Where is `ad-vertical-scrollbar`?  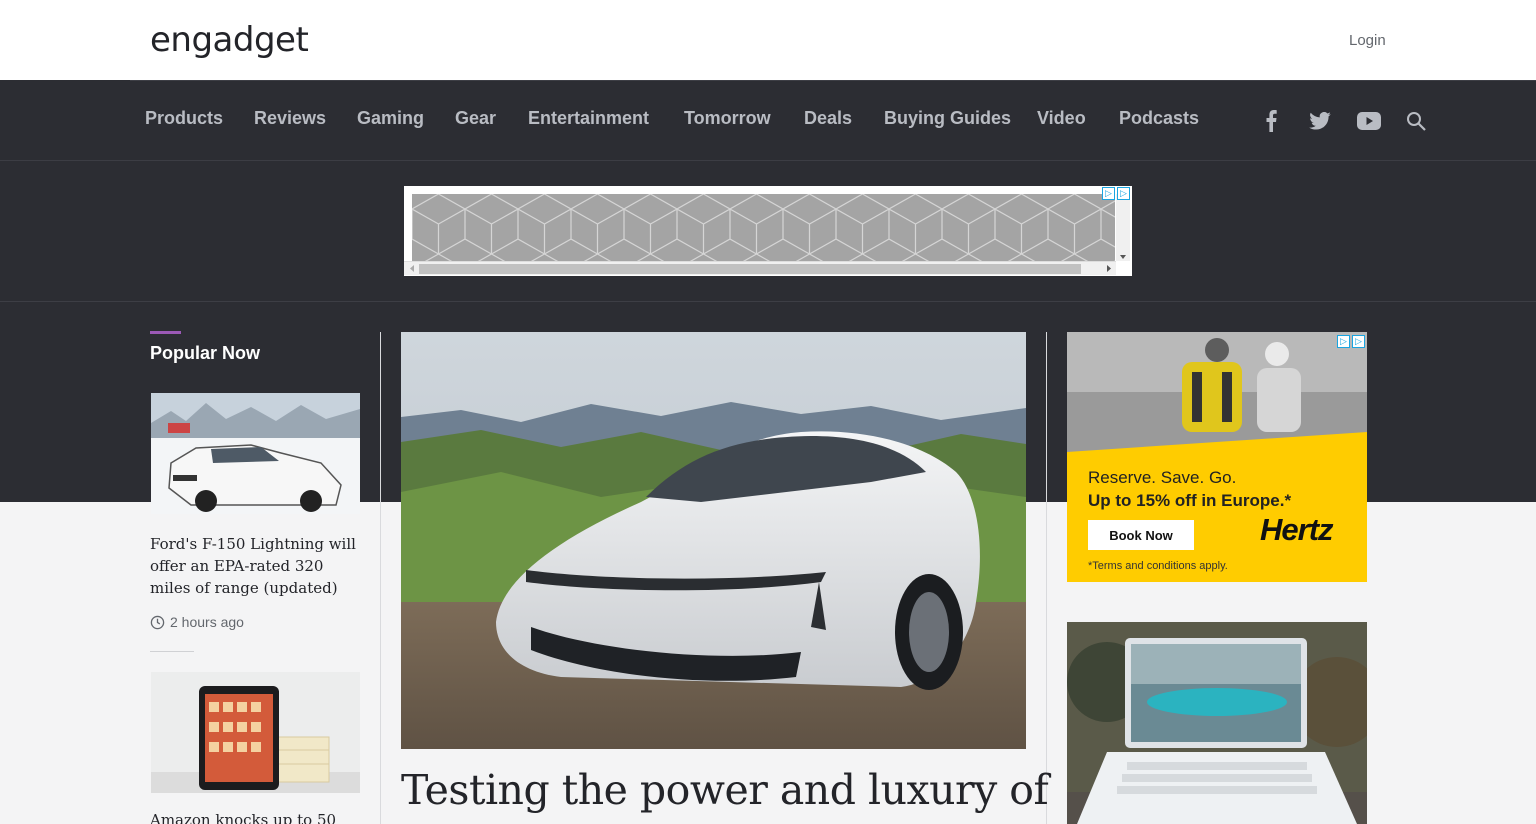
ad-vertical-scrollbar is located at coordinates (1123, 227).